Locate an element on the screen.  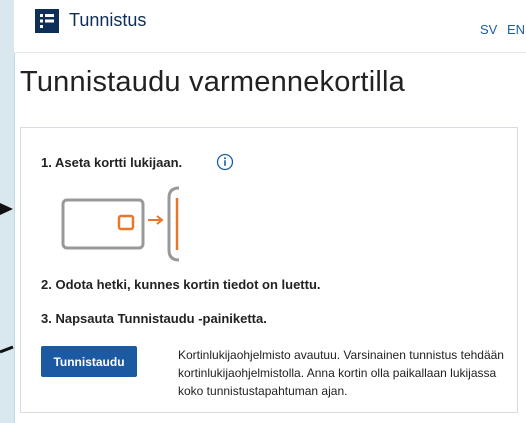
language-link-sv: SV is located at coordinates (488, 29).